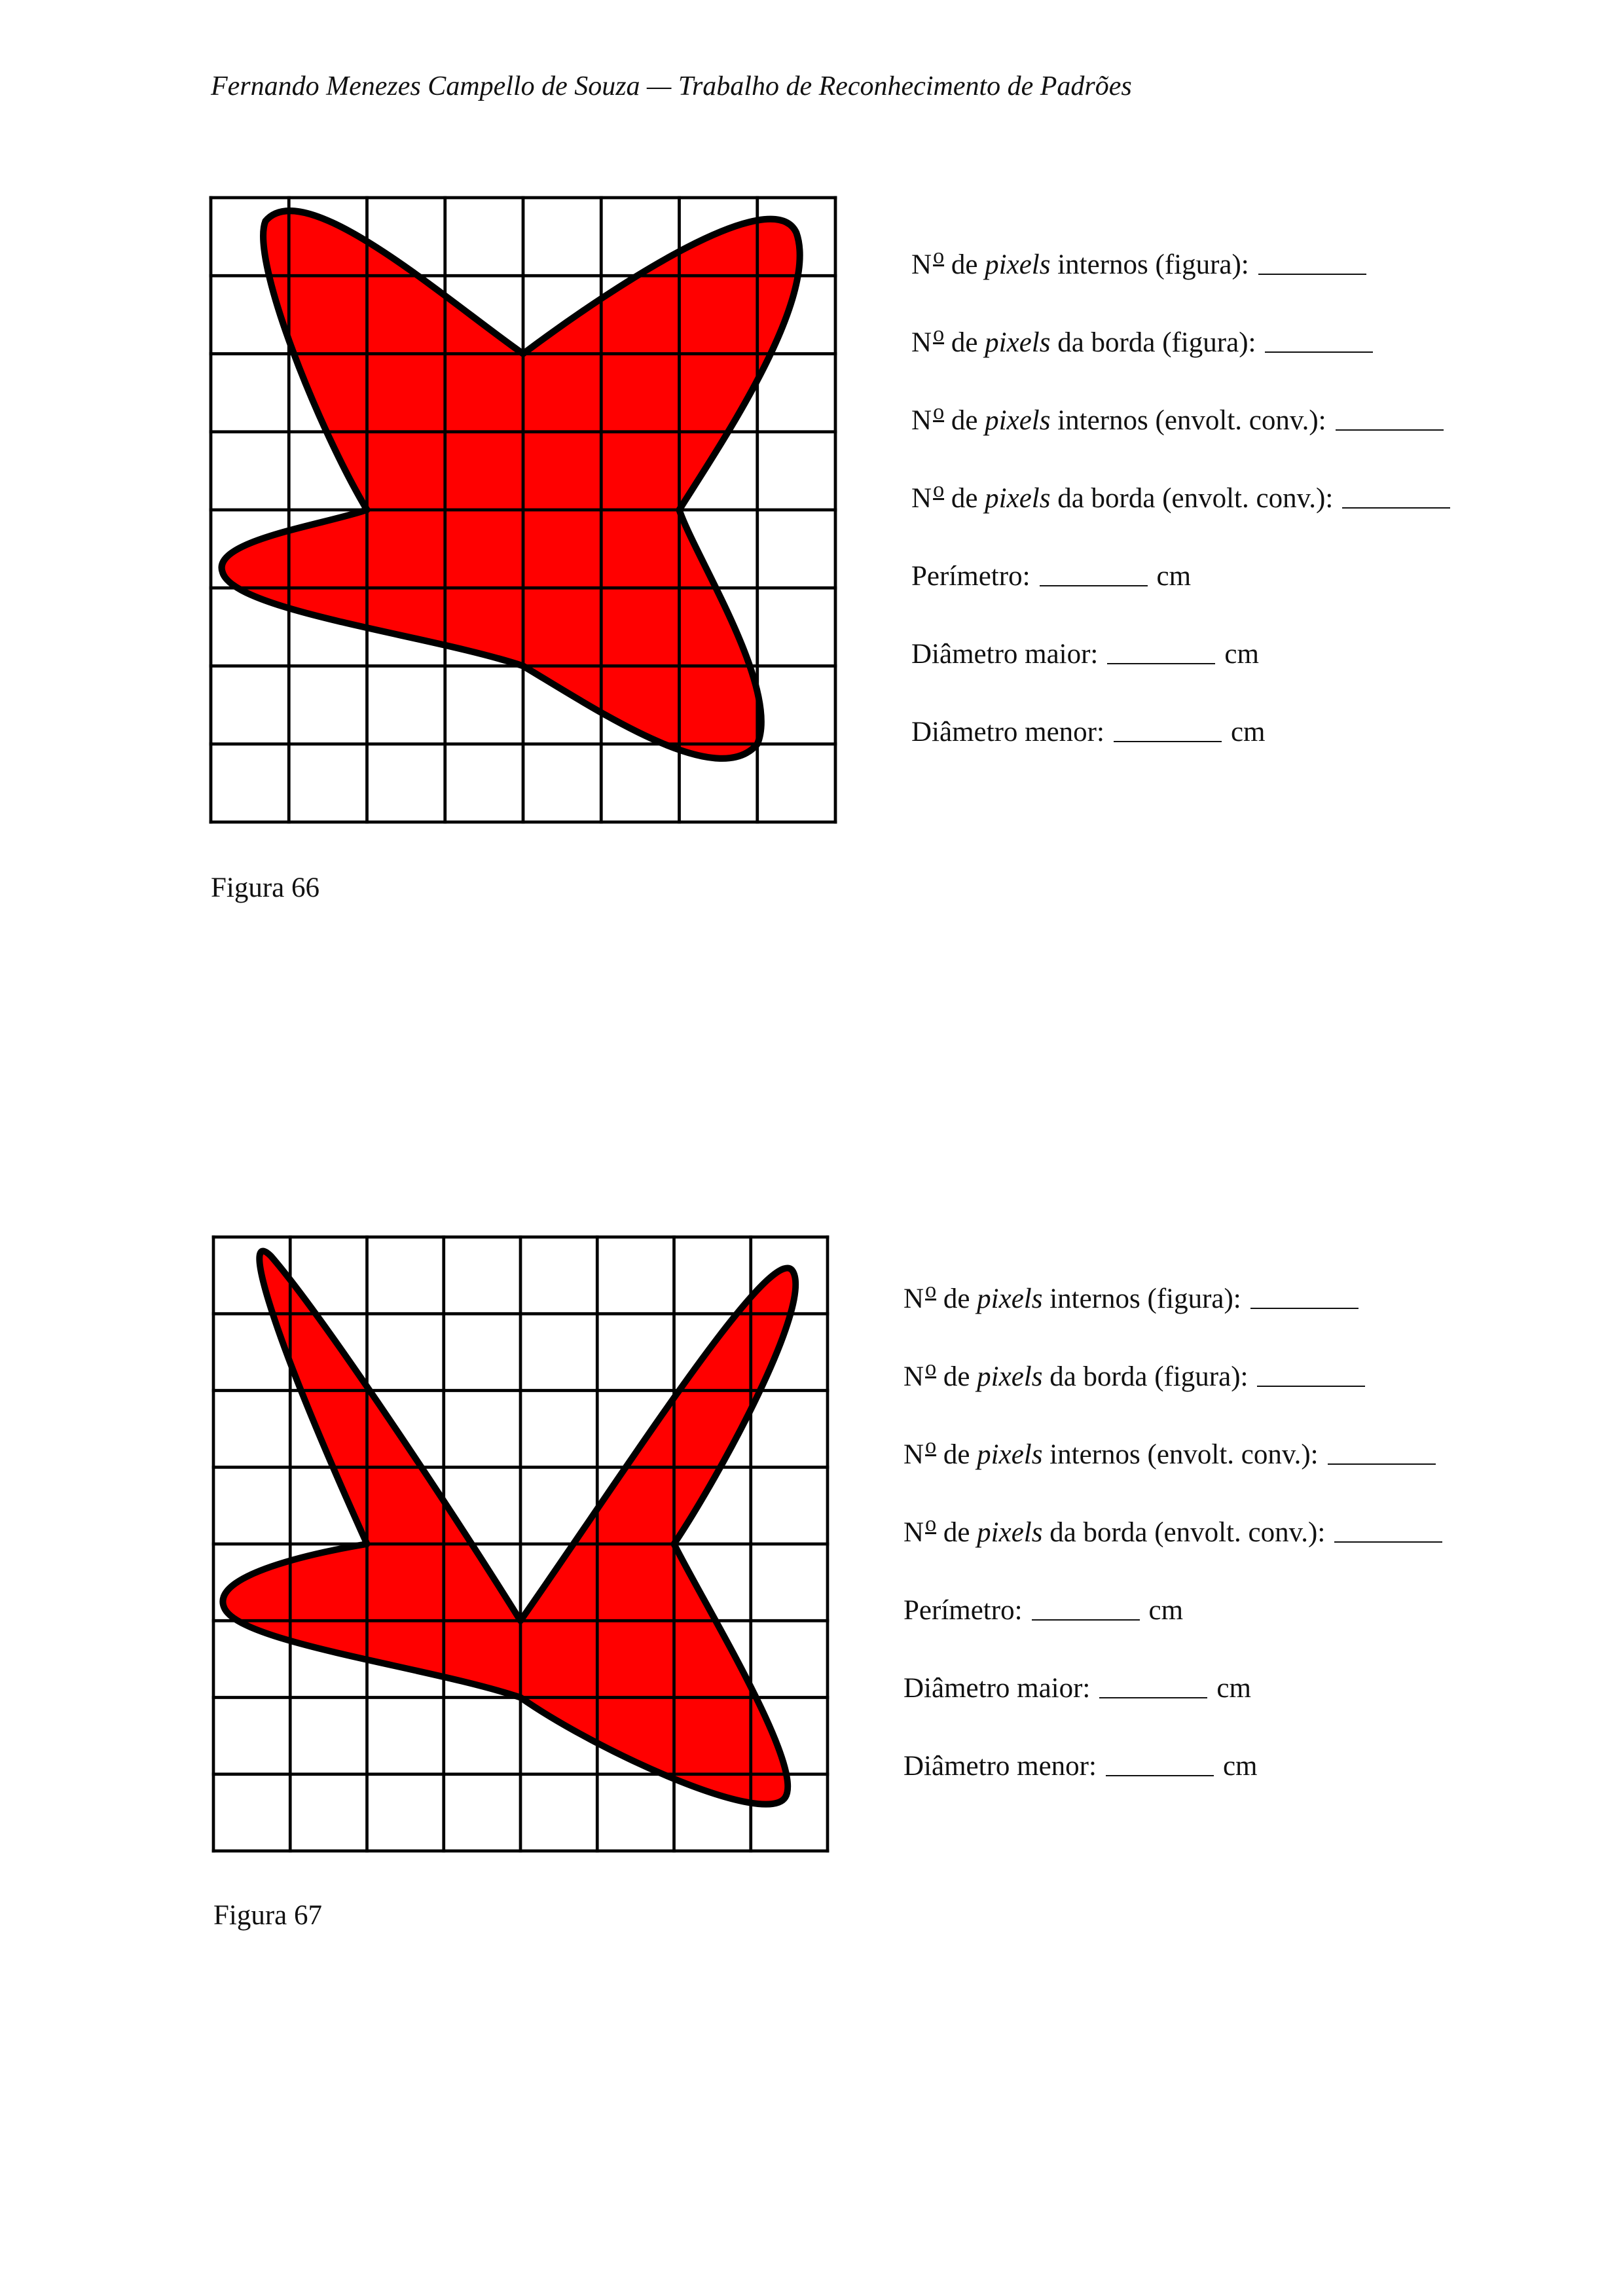 Image resolution: width=1623 pixels, height=2296 pixels. I want to click on figure-66-grid, so click(523, 510).